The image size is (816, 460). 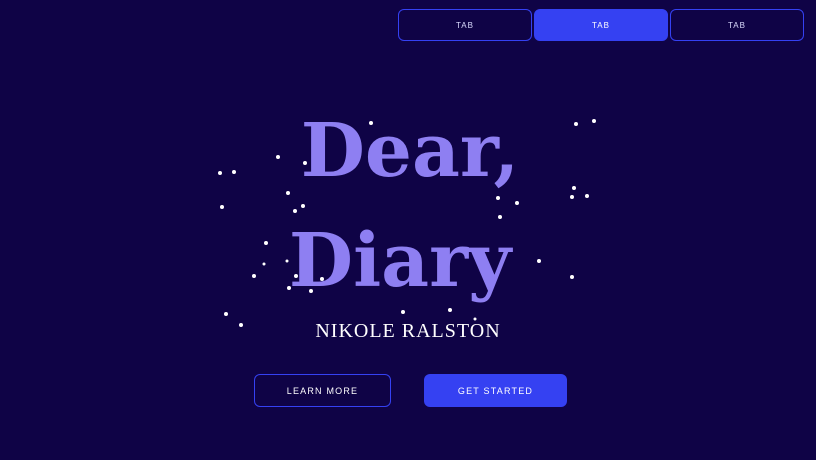 I want to click on get-started-button: GET STARTED, so click(x=495, y=390).